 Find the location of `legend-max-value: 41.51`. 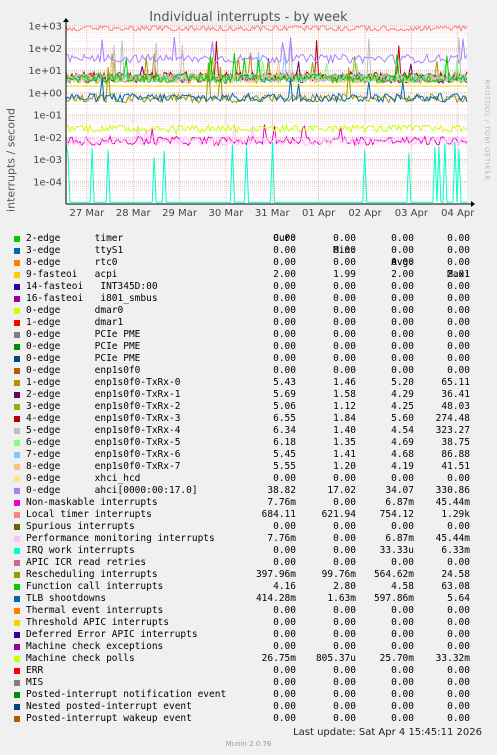

legend-max-value: 41.51 is located at coordinates (455, 466).